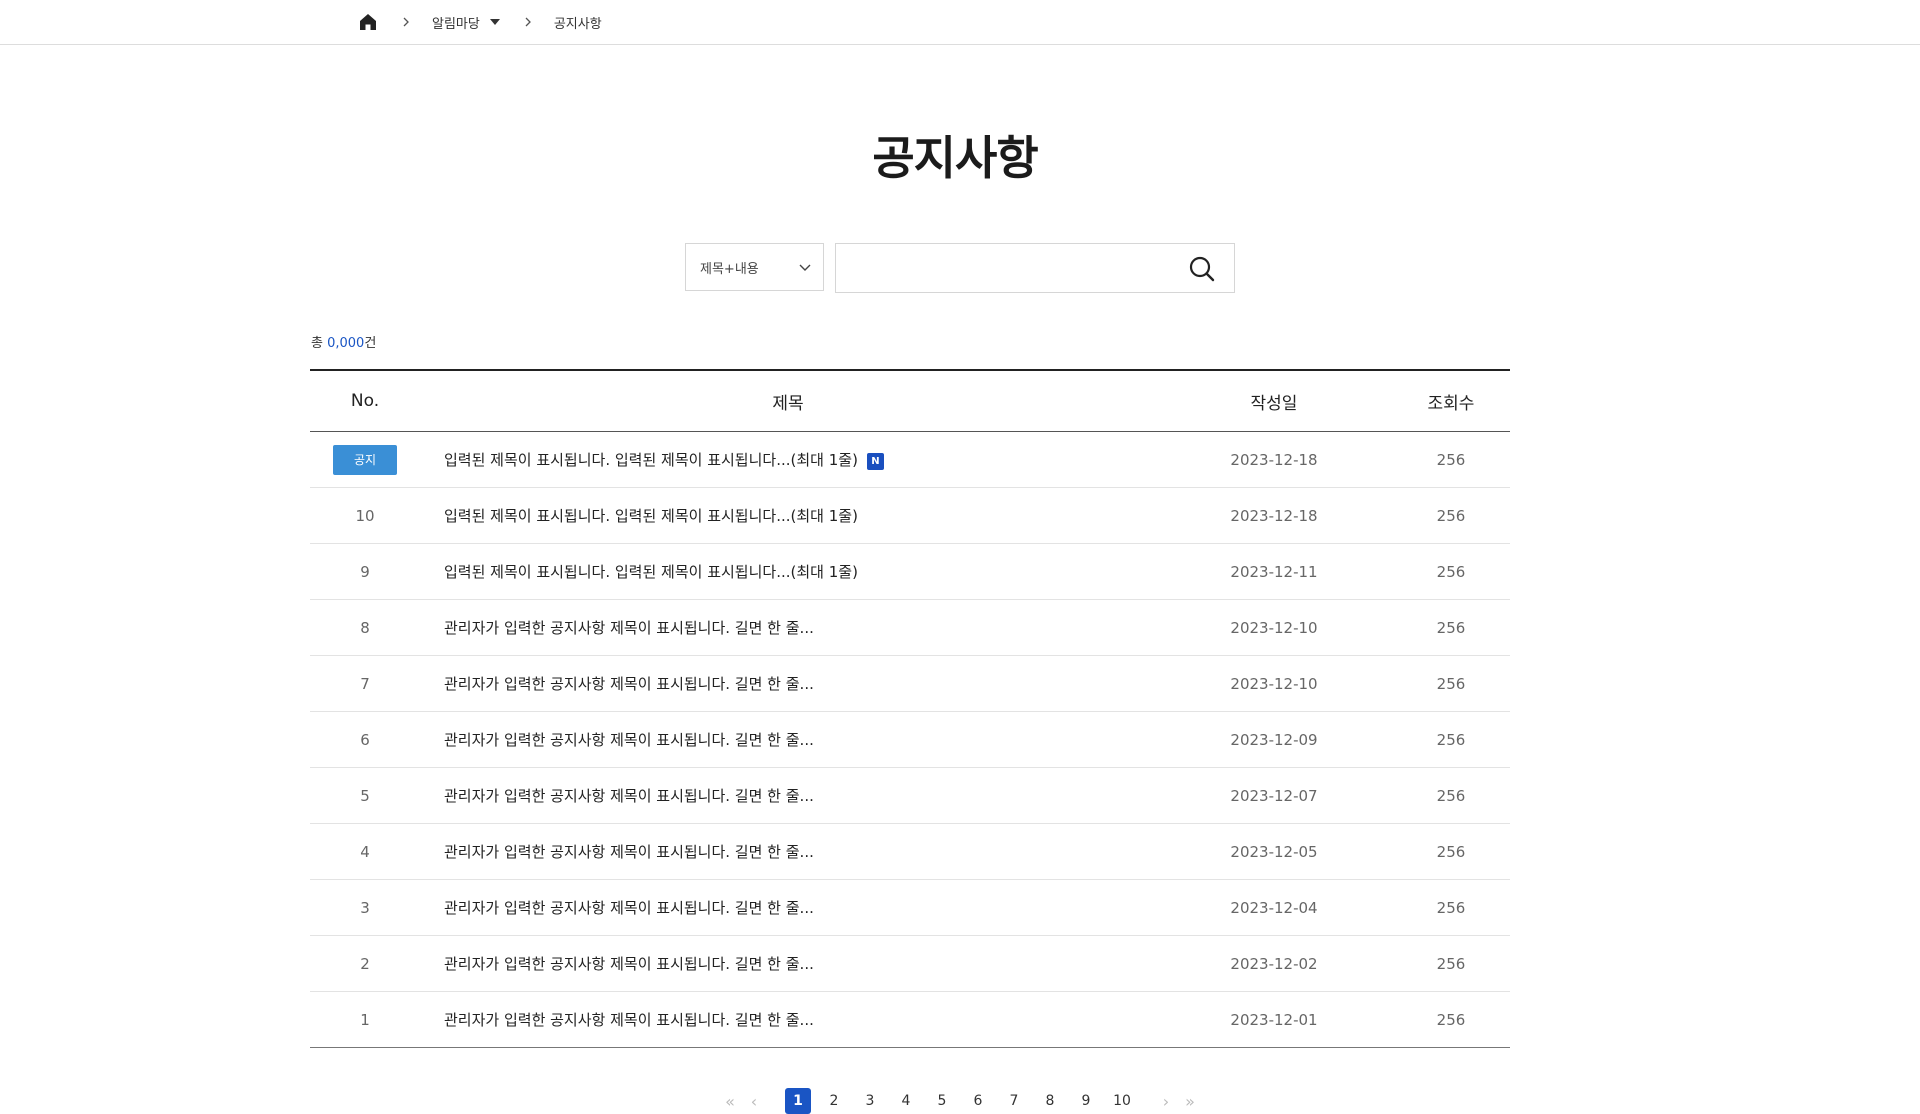 The height and width of the screenshot is (1114, 1920). I want to click on page-10-button: 10, so click(1122, 1101).